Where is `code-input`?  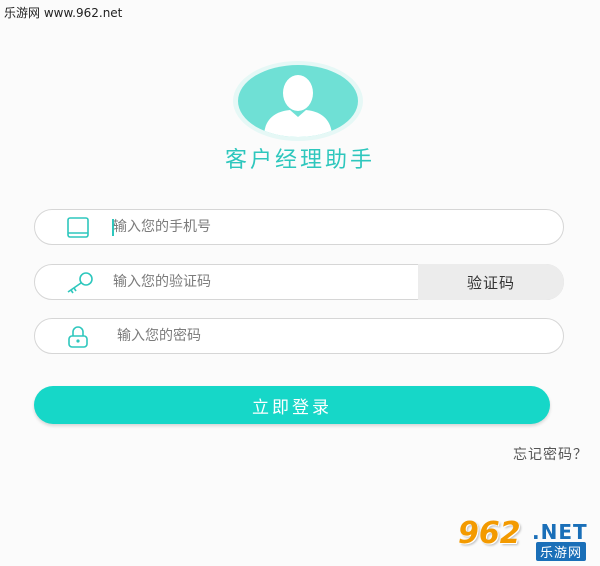
code-input is located at coordinates (238, 282).